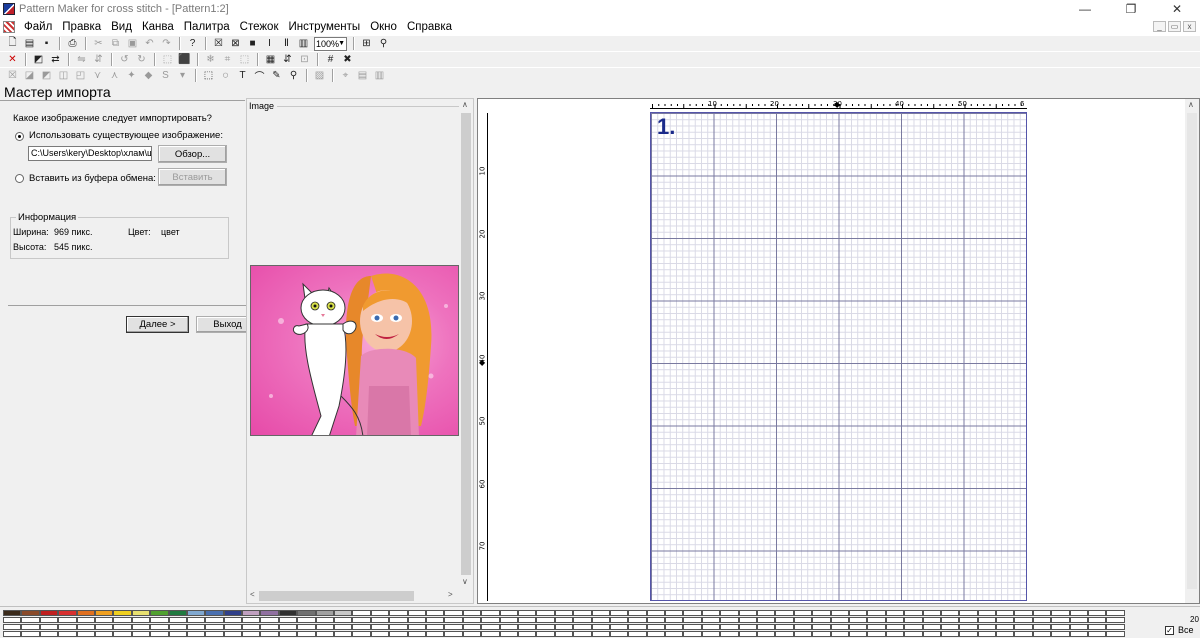 Image resolution: width=1200 pixels, height=638 pixels. I want to click on image-icon: ▨, so click(320, 76).